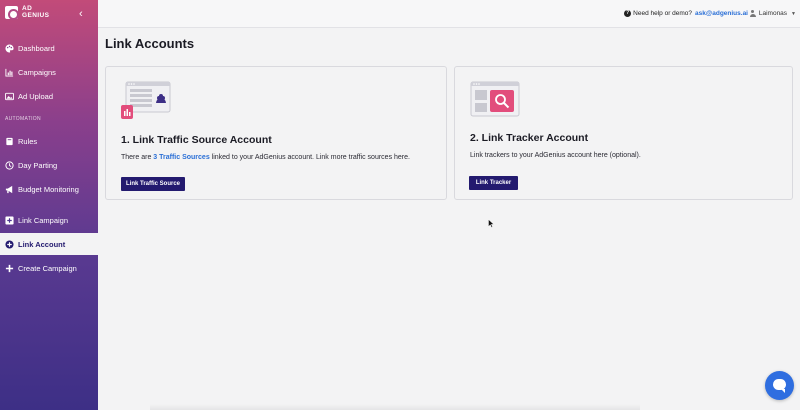 Image resolution: width=800 pixels, height=410 pixels. Describe the element at coordinates (36, 96) in the screenshot. I see `sidebar-item-label: Ad Upload` at that location.